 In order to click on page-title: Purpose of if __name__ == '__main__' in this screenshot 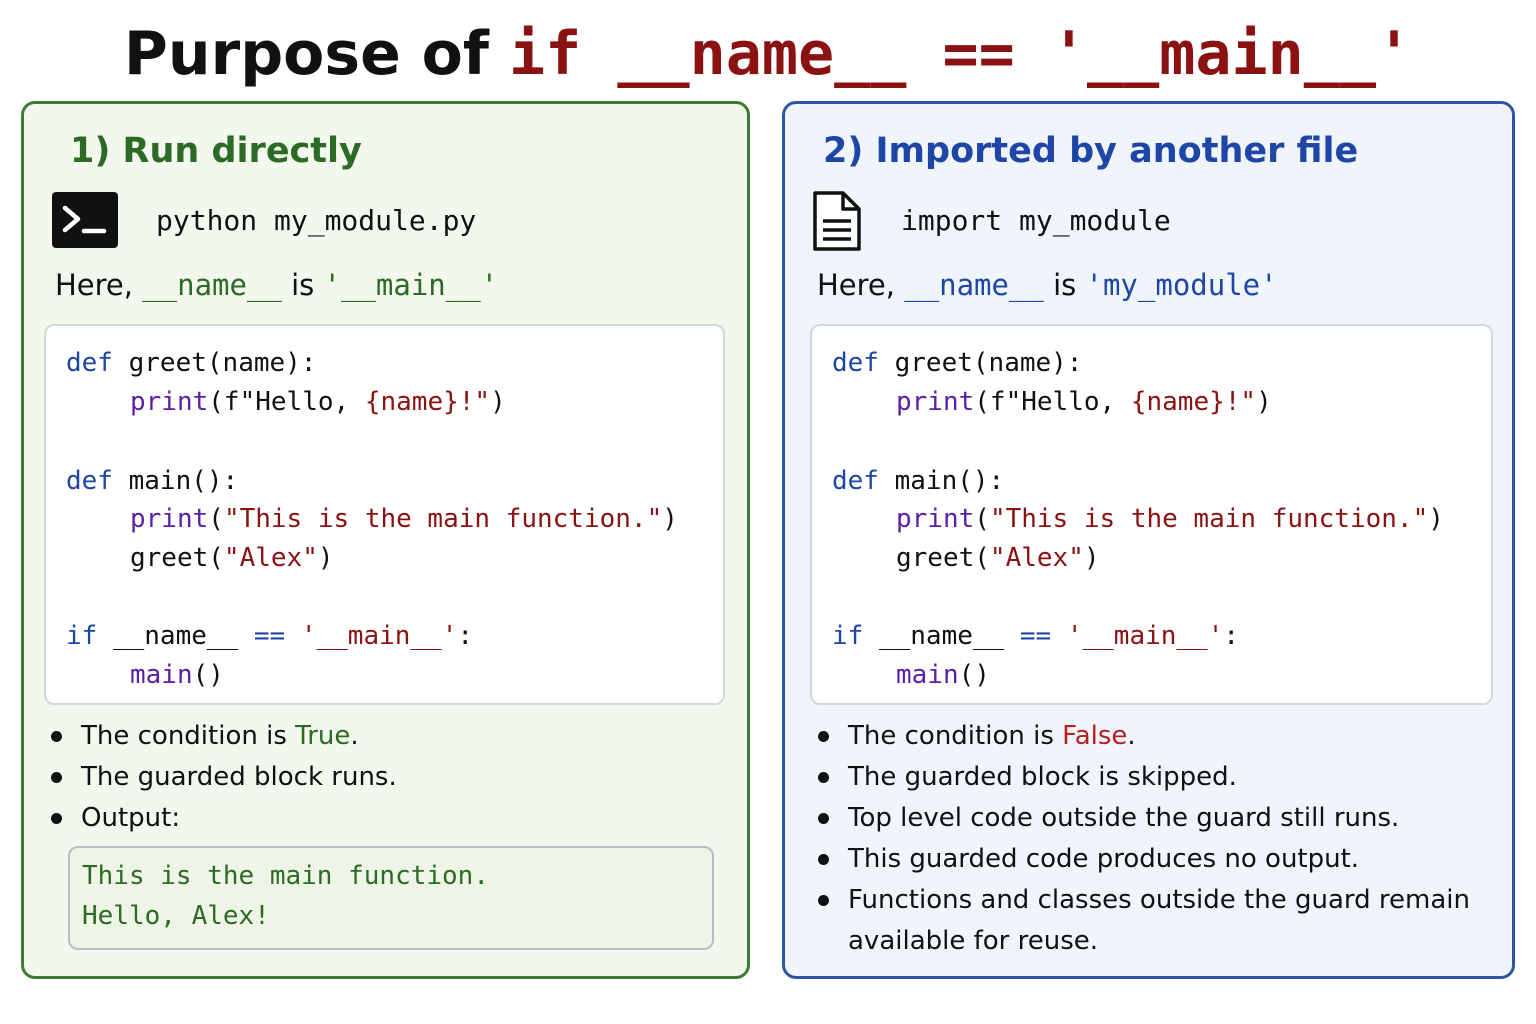, I will do `click(768, 54)`.